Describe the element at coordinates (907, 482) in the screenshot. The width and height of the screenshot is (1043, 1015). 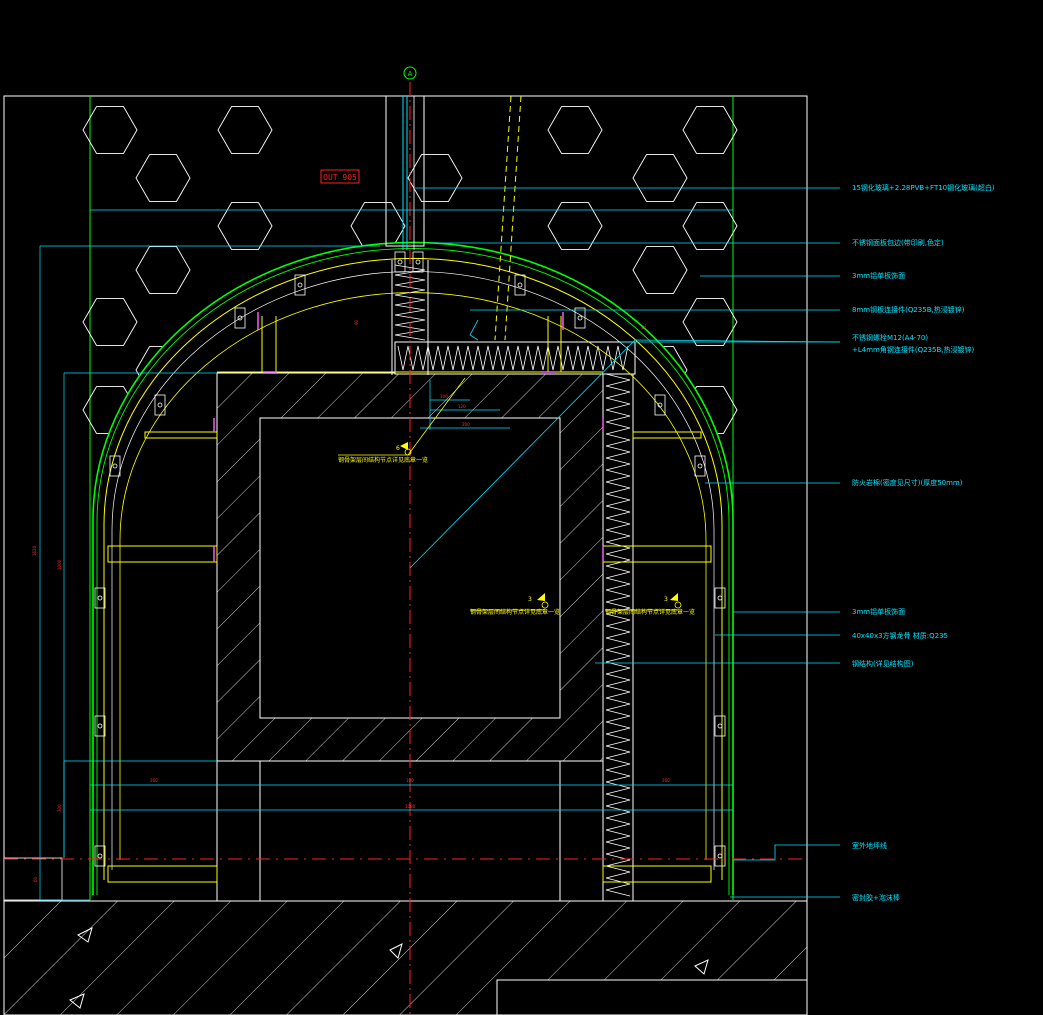
I see `label-rockwool: 防火岩棉(密度见尺寸)(厚度50mm)` at that location.